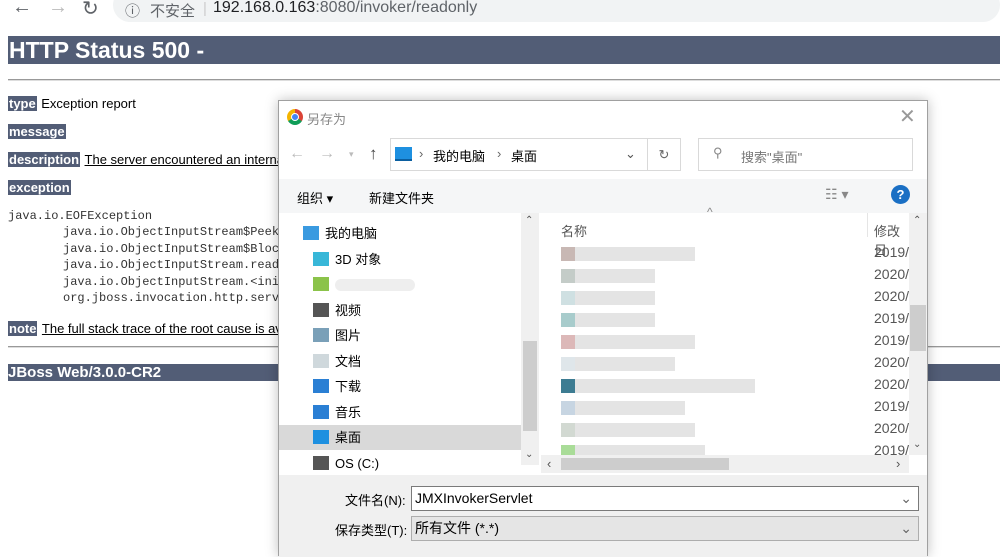 This screenshot has height=557, width=1000. I want to click on reload-button: ↻, so click(90, 10).